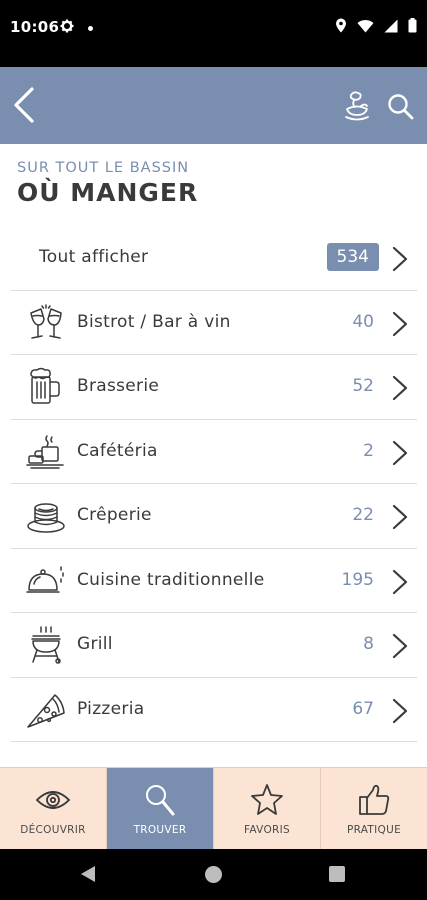  Describe the element at coordinates (171, 579) in the screenshot. I see `list-item-label: Cuisine traditionnelle` at that location.